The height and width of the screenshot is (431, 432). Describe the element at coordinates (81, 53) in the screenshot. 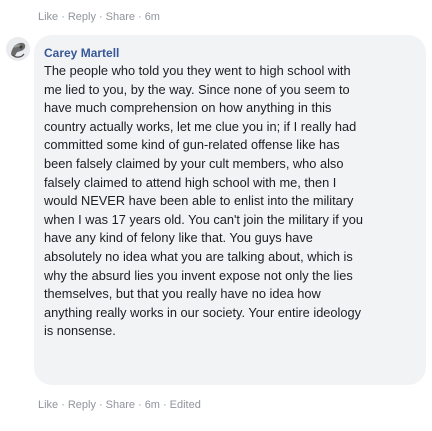

I see `comment-author: Carey Martell` at that location.